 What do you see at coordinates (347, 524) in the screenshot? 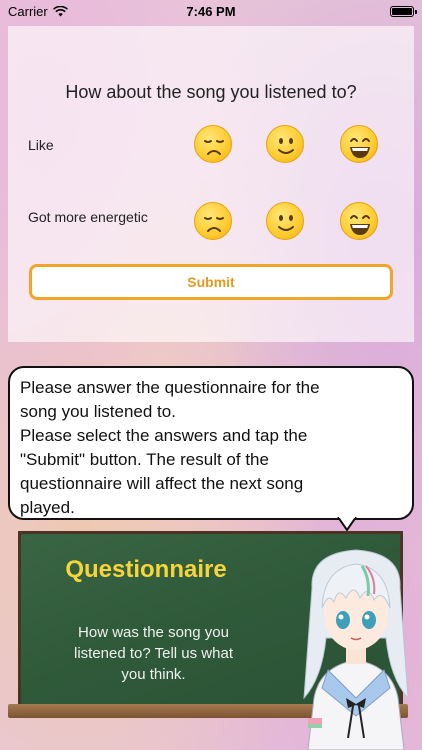
I see `bubble-tail` at bounding box center [347, 524].